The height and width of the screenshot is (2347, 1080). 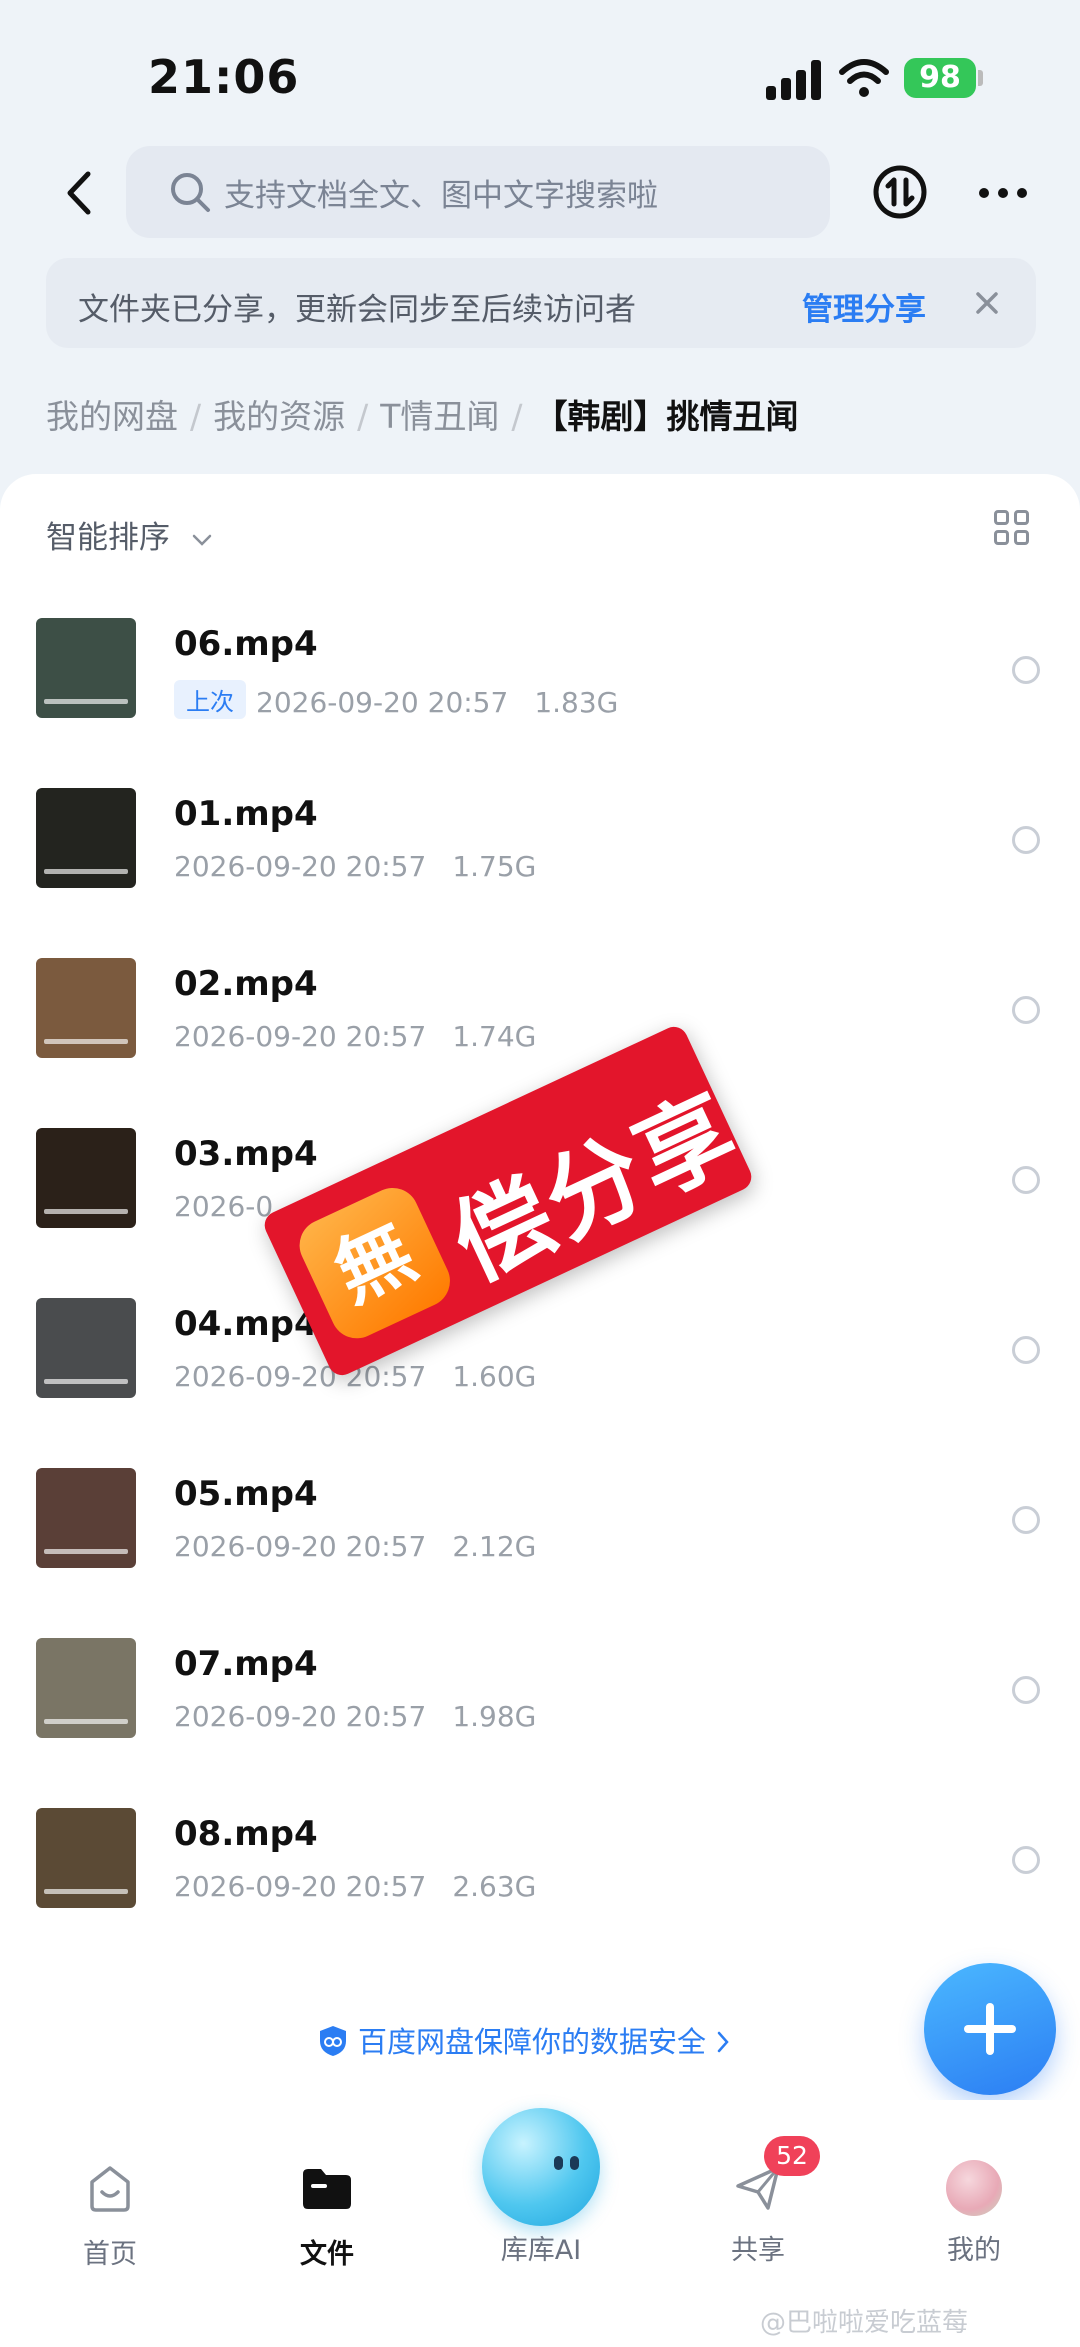 I want to click on file-row: 06.mp4 上次 2026-09-20 20:57 1.83G, so click(x=540, y=671).